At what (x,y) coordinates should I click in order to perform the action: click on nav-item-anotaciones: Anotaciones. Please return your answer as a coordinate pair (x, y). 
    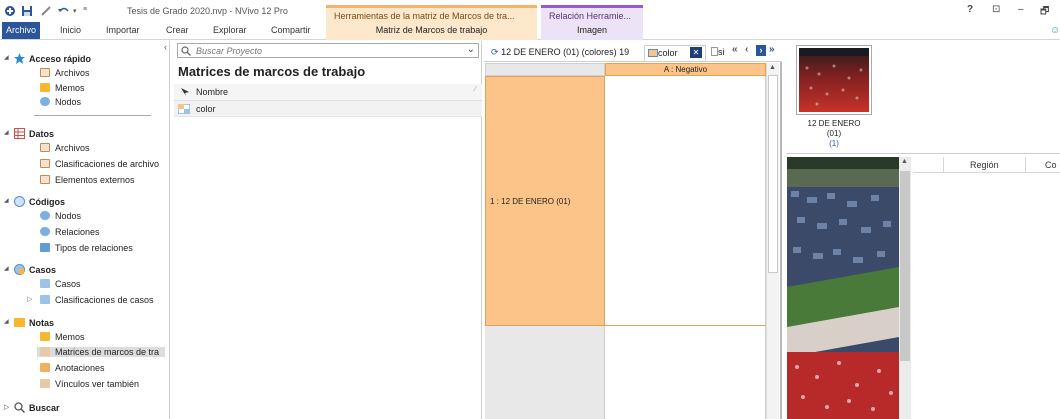
    Looking at the image, I should click on (72, 368).